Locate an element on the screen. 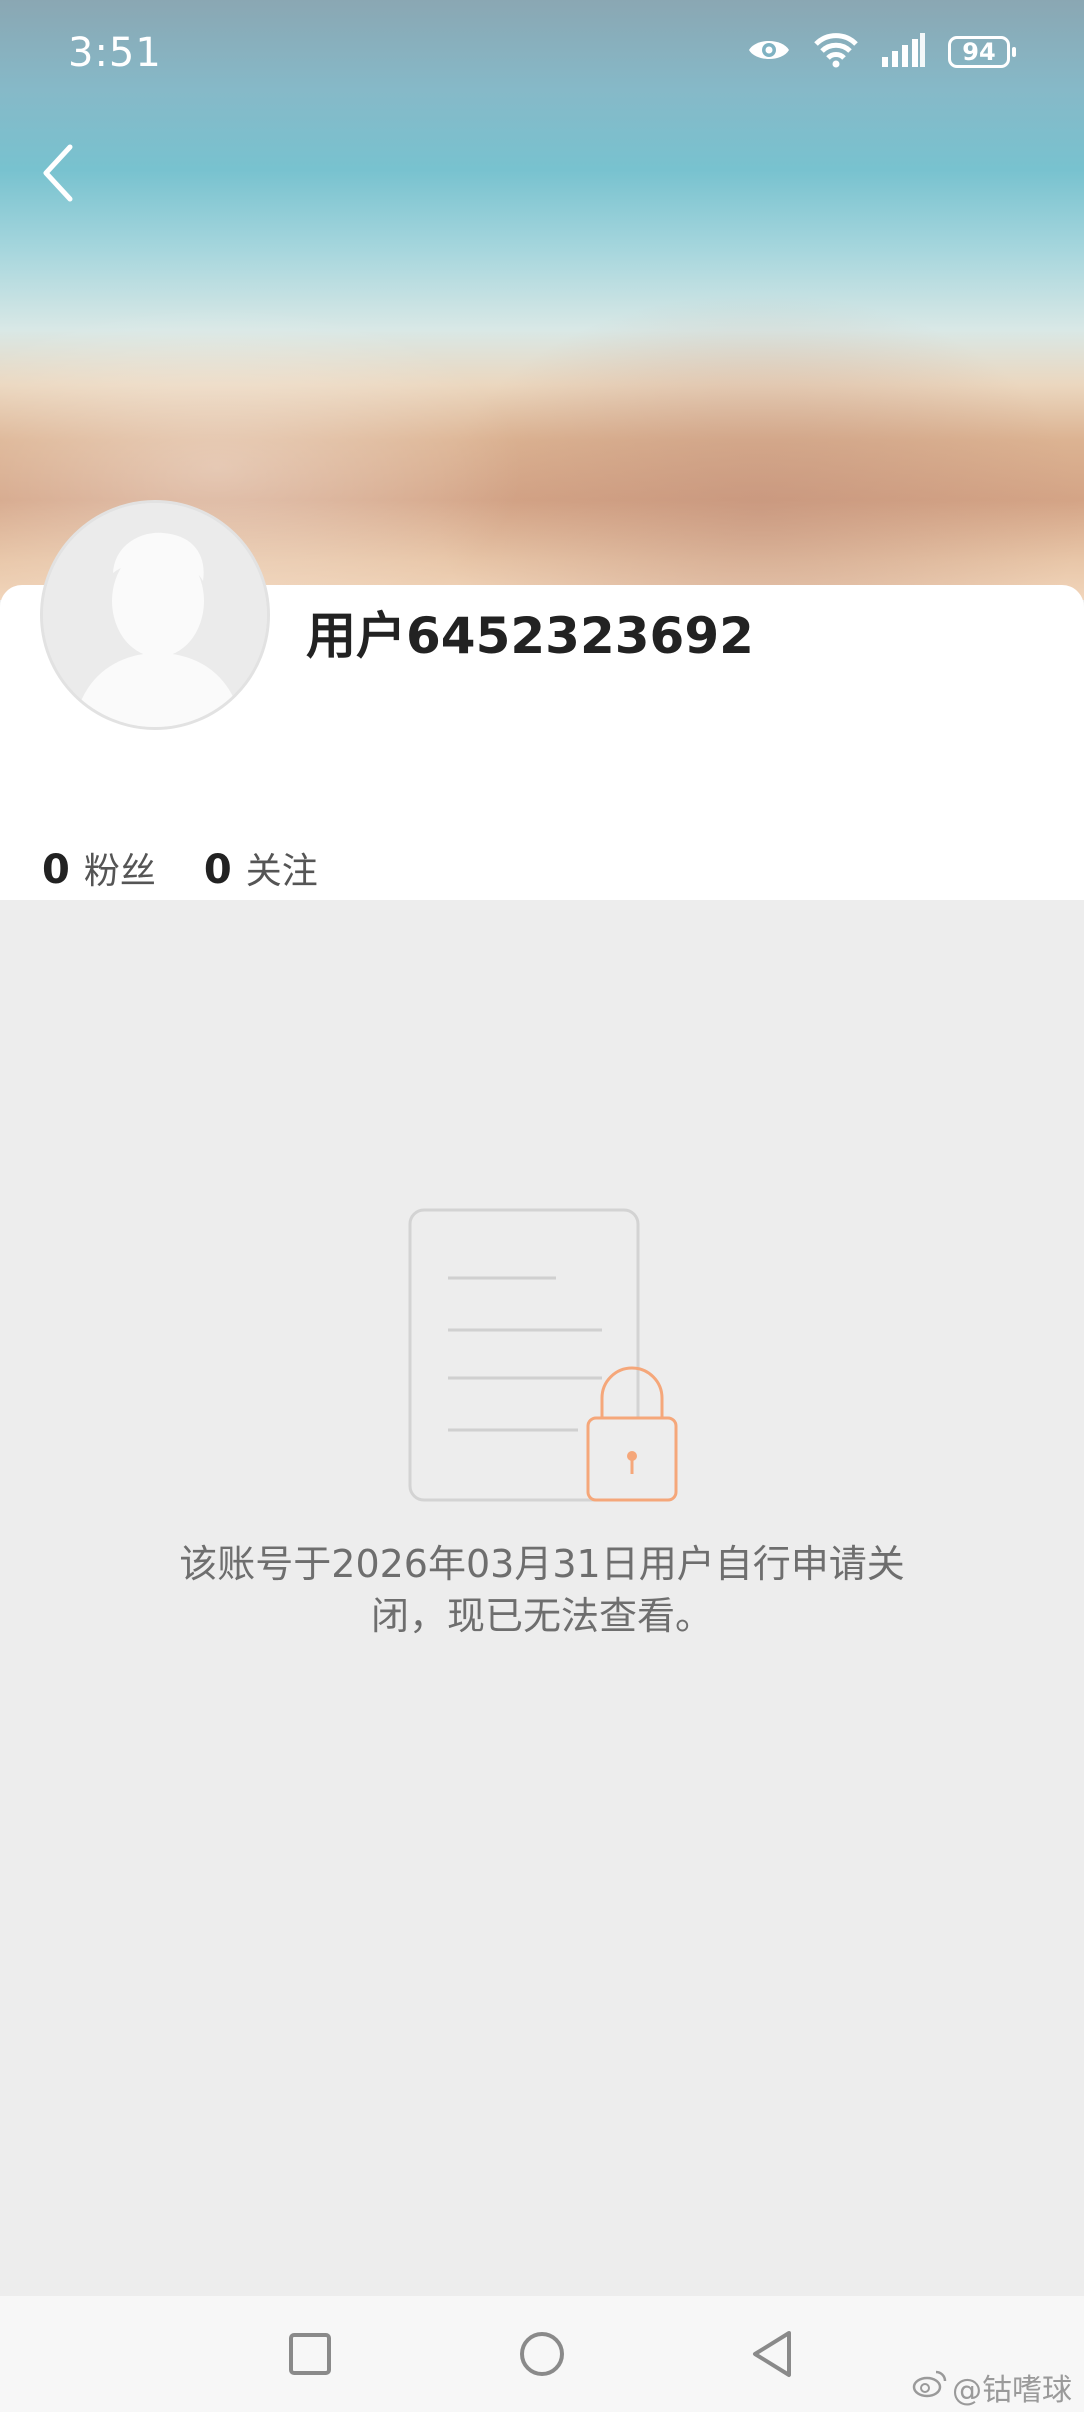  username: 用户6452323692 is located at coordinates (530, 636).